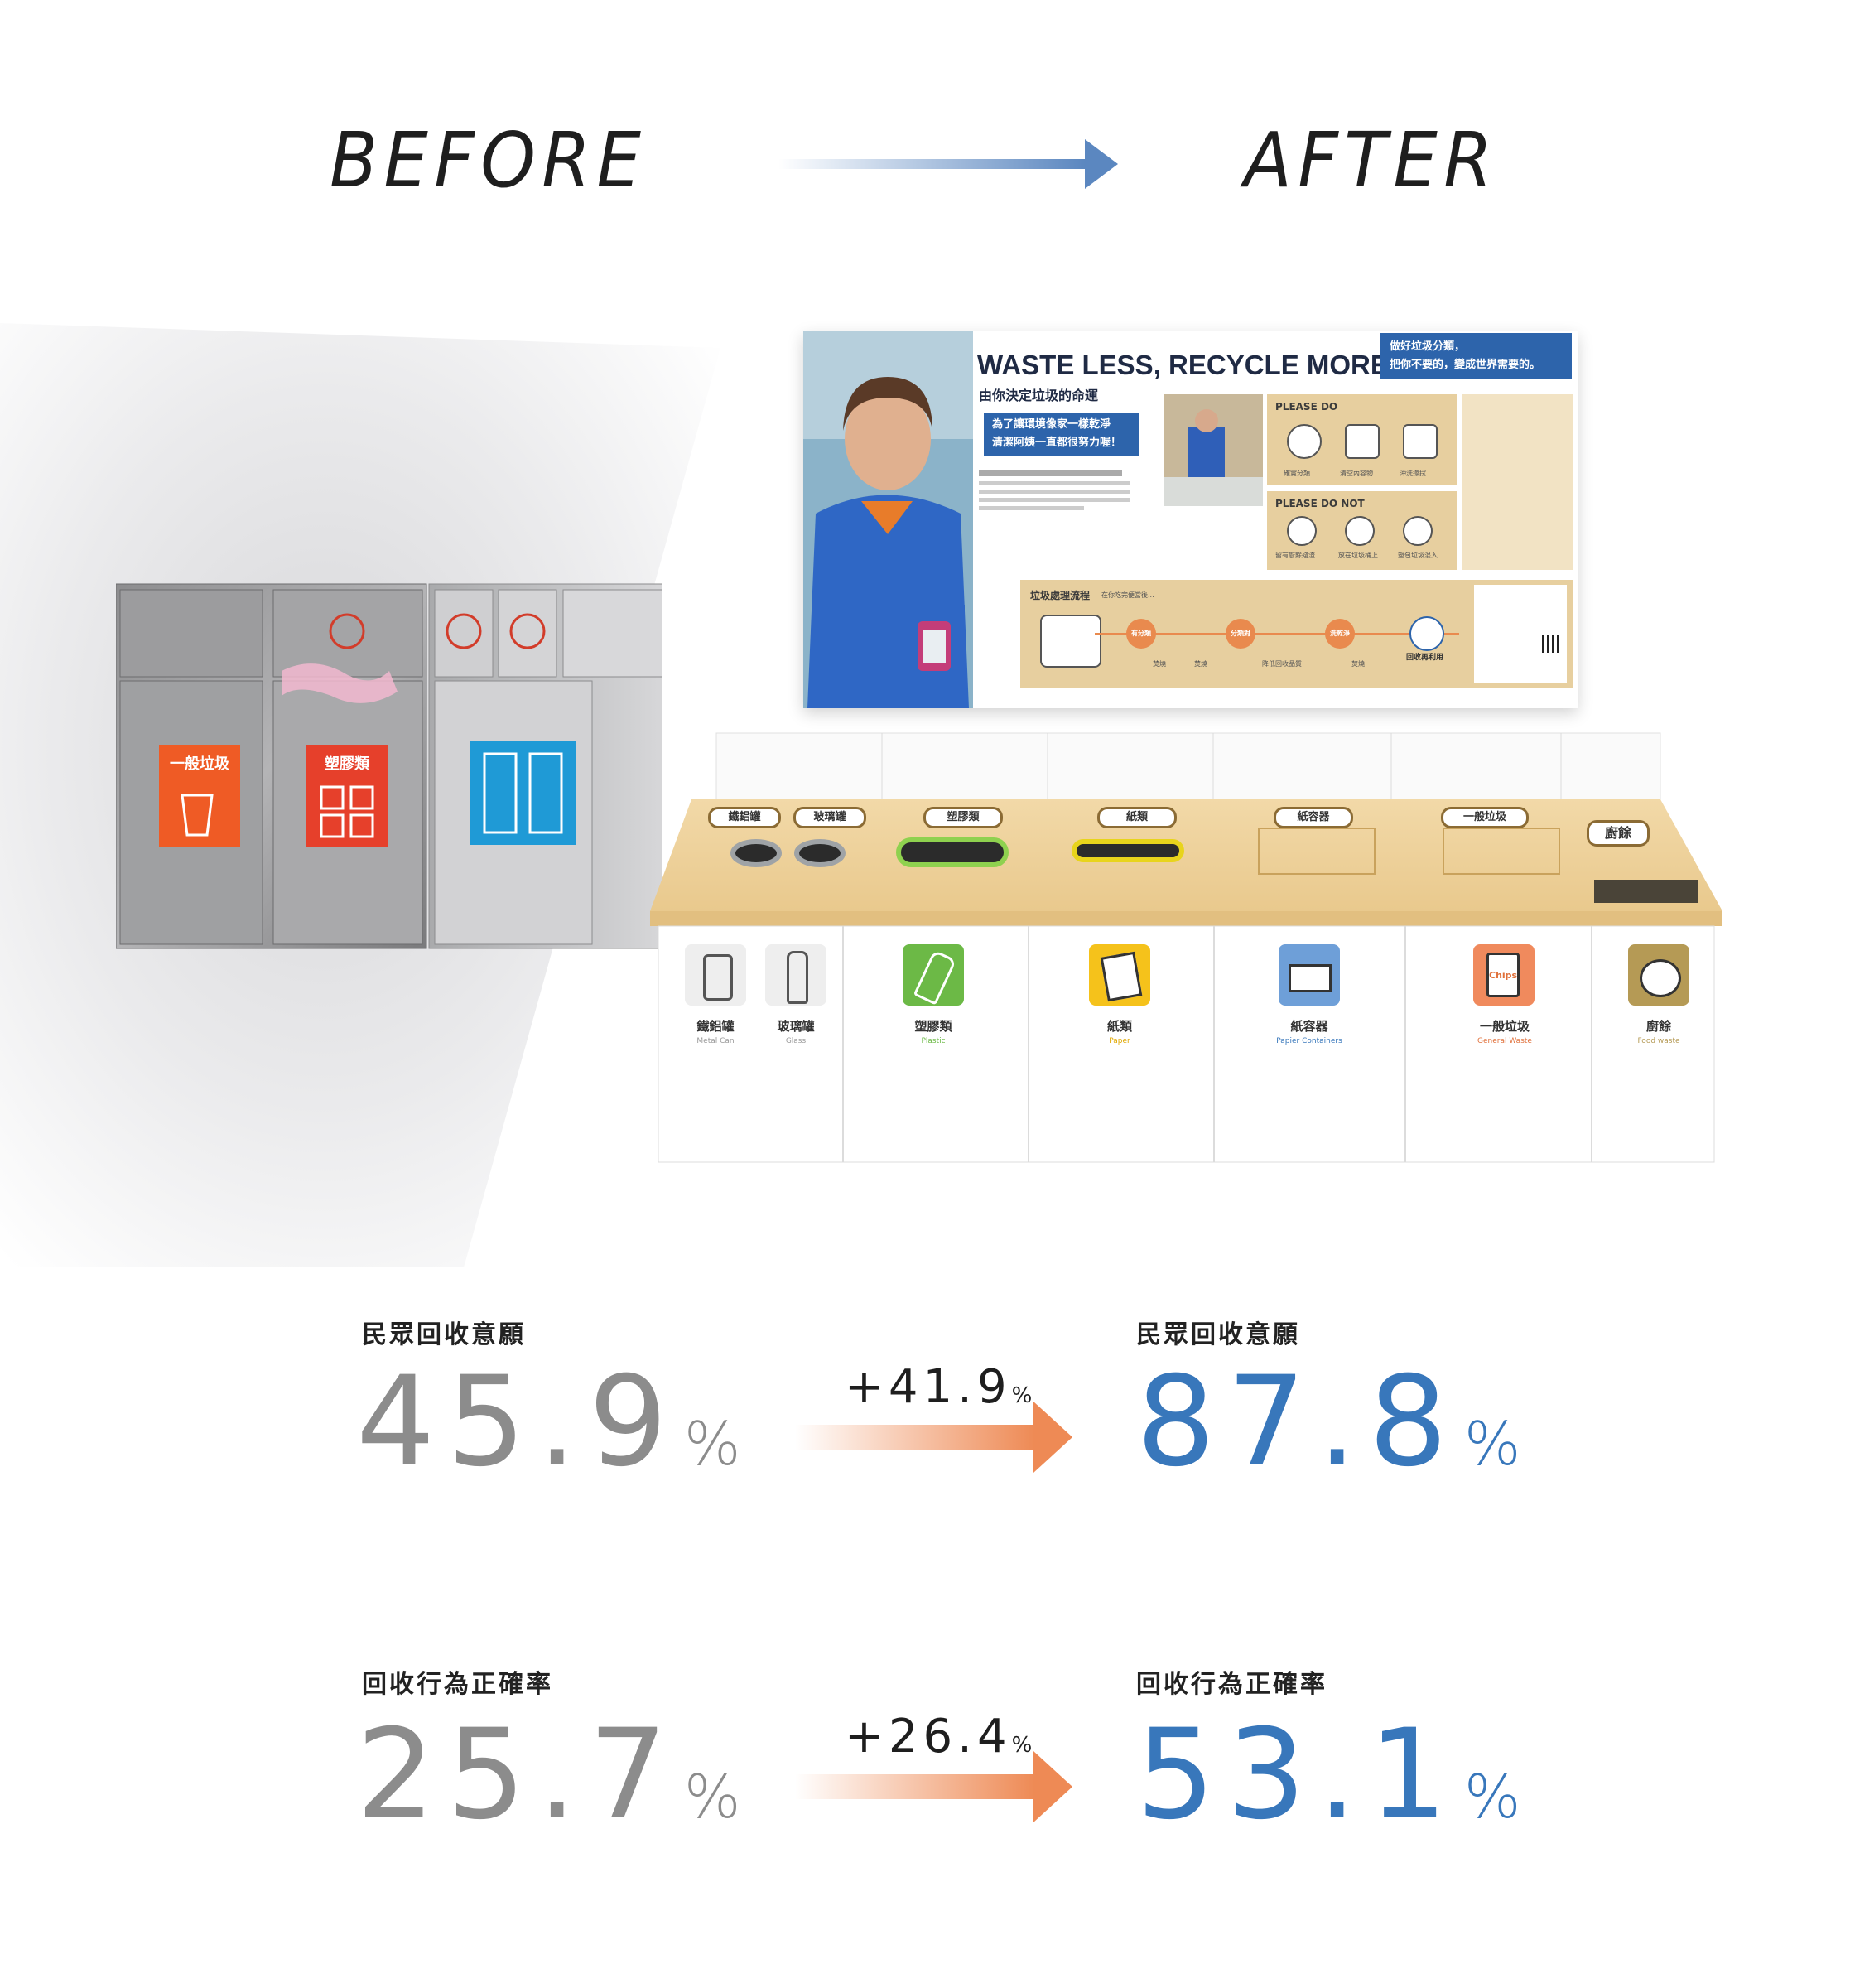  What do you see at coordinates (795, 975) in the screenshot?
I see `bottle-icon` at bounding box center [795, 975].